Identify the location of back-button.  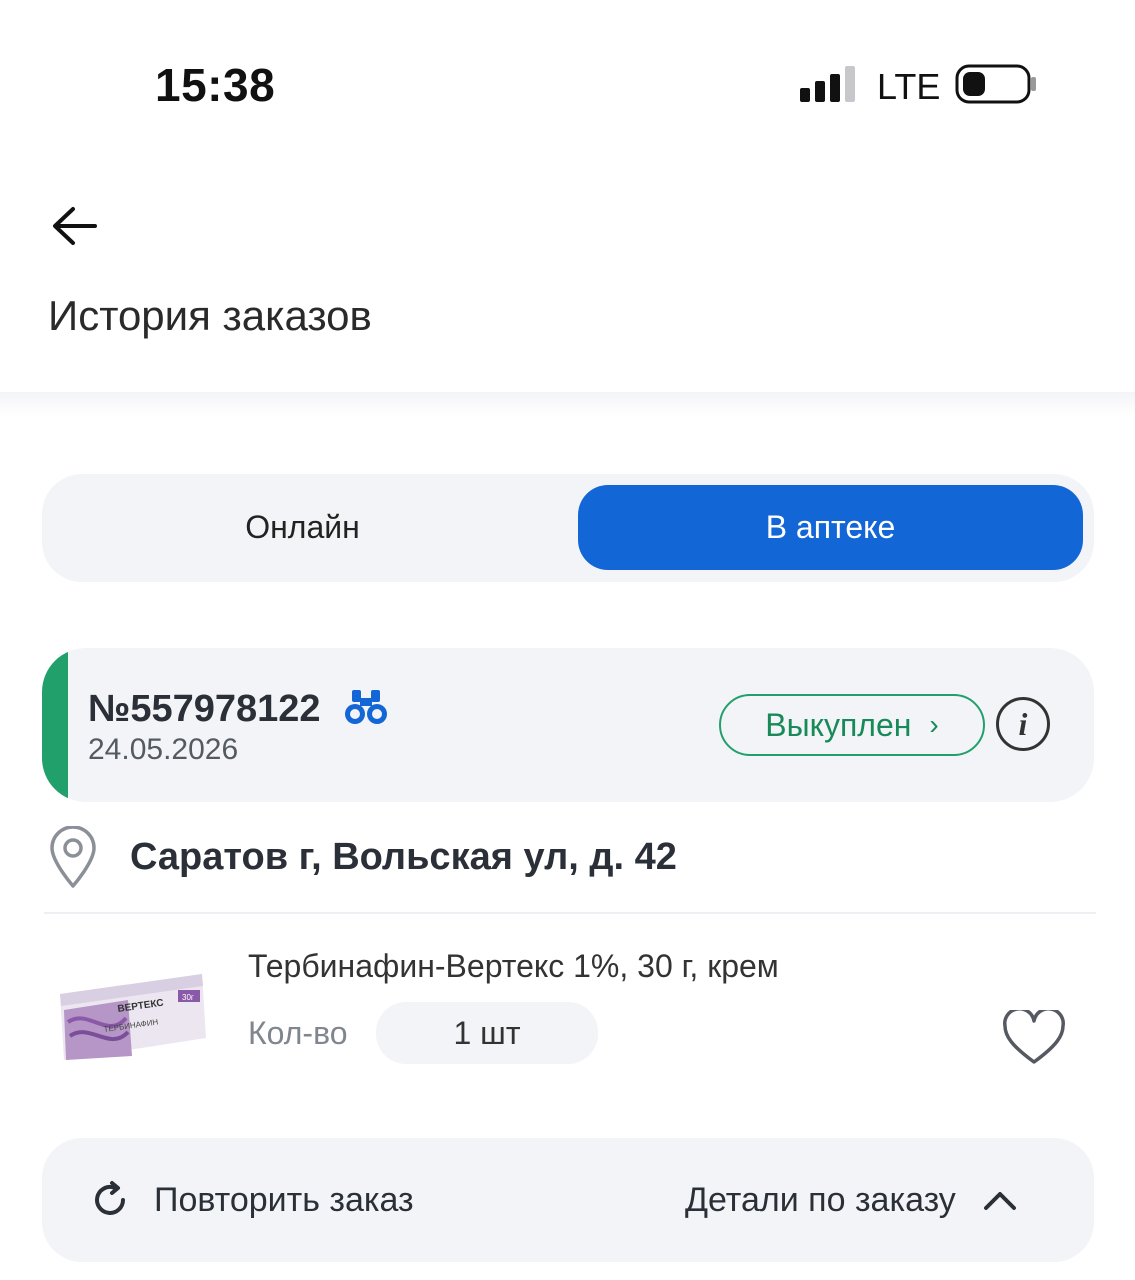
(74, 226).